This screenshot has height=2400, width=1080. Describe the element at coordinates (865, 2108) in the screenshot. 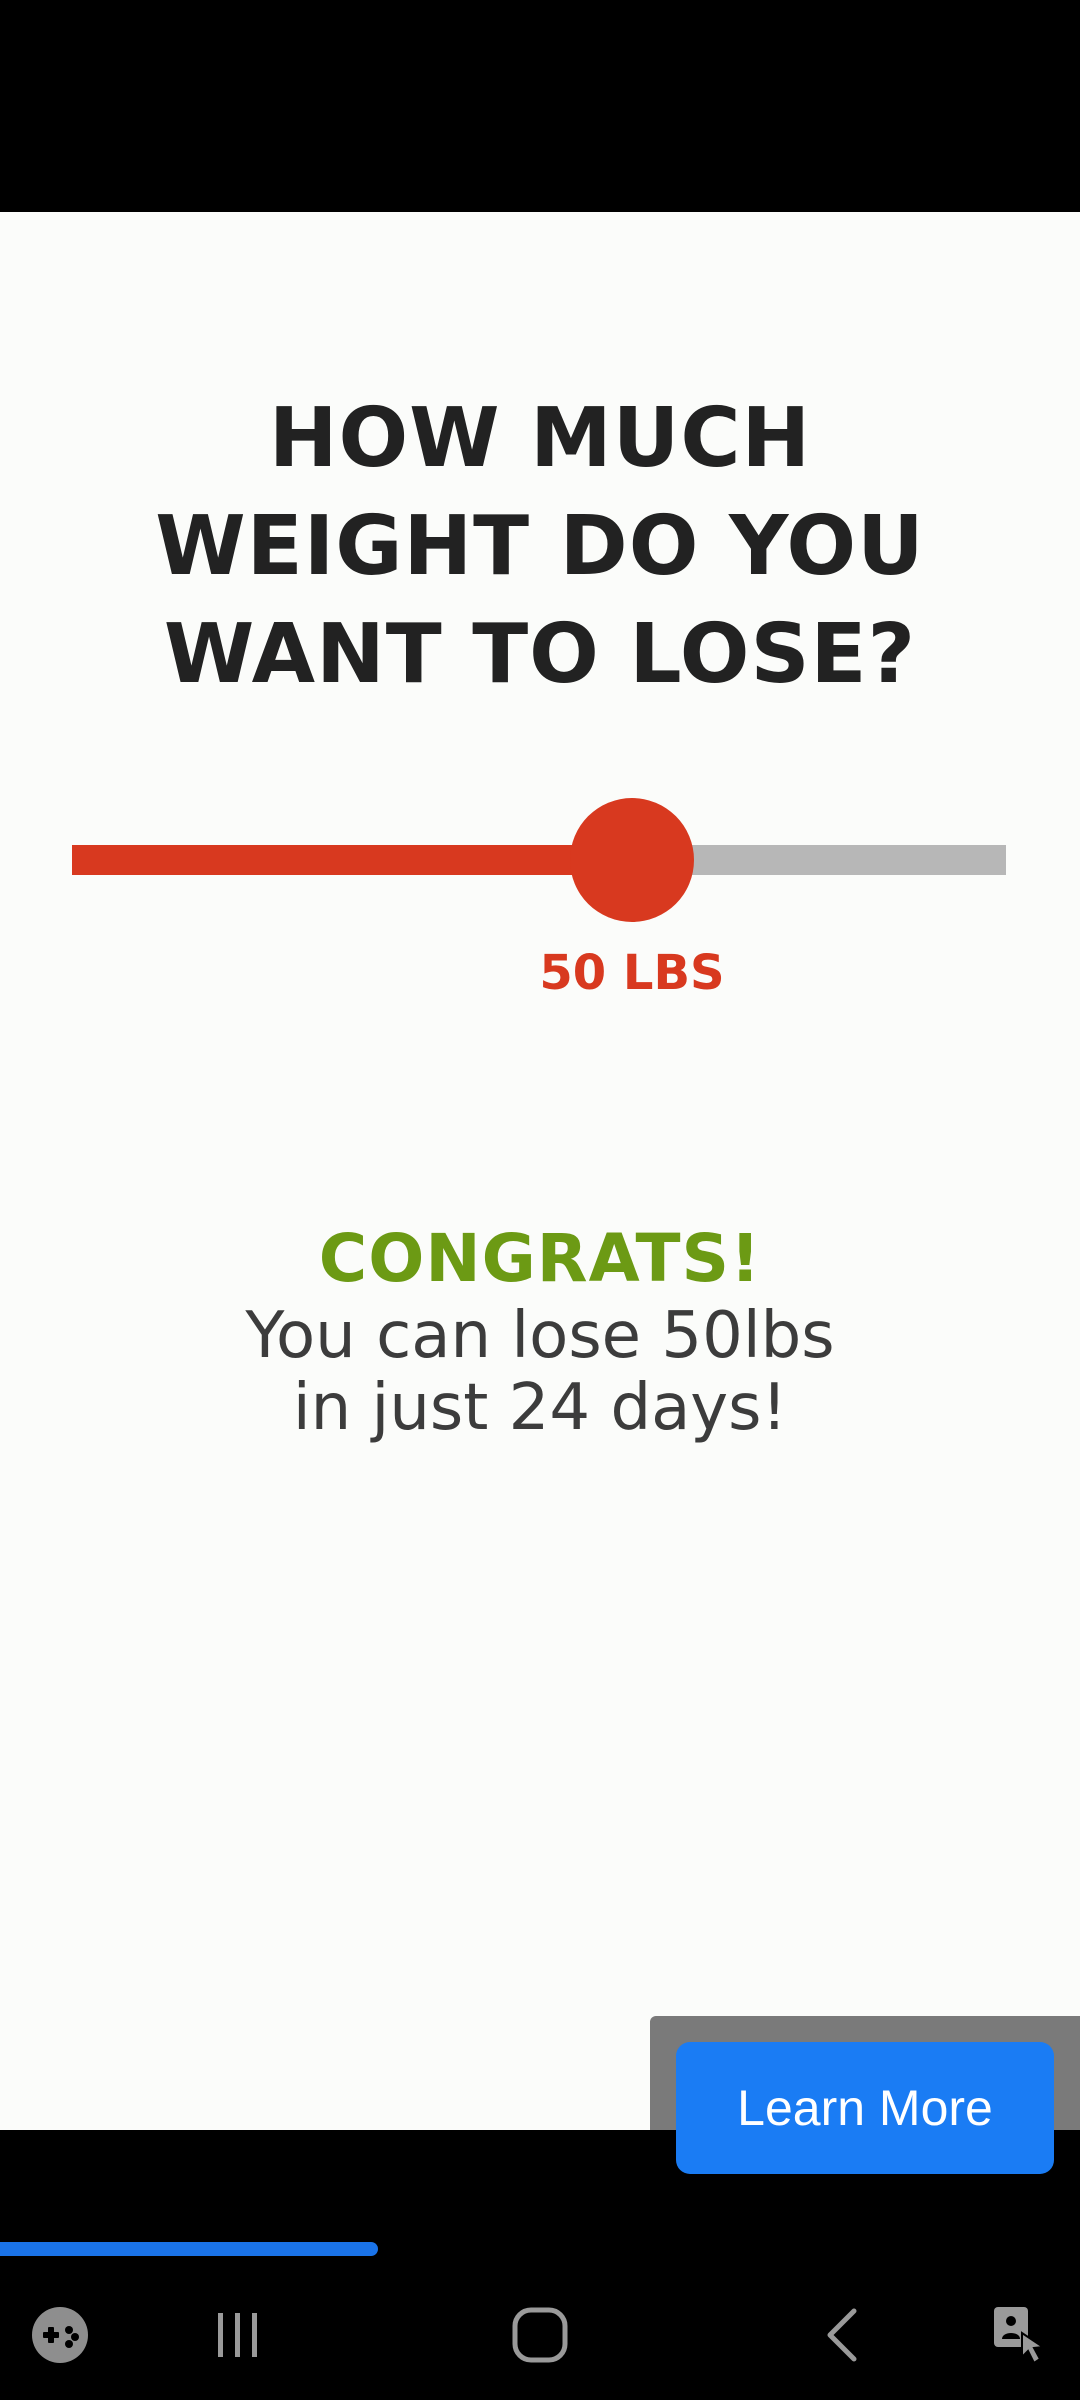

I see `learn-more-button: Learn More` at that location.